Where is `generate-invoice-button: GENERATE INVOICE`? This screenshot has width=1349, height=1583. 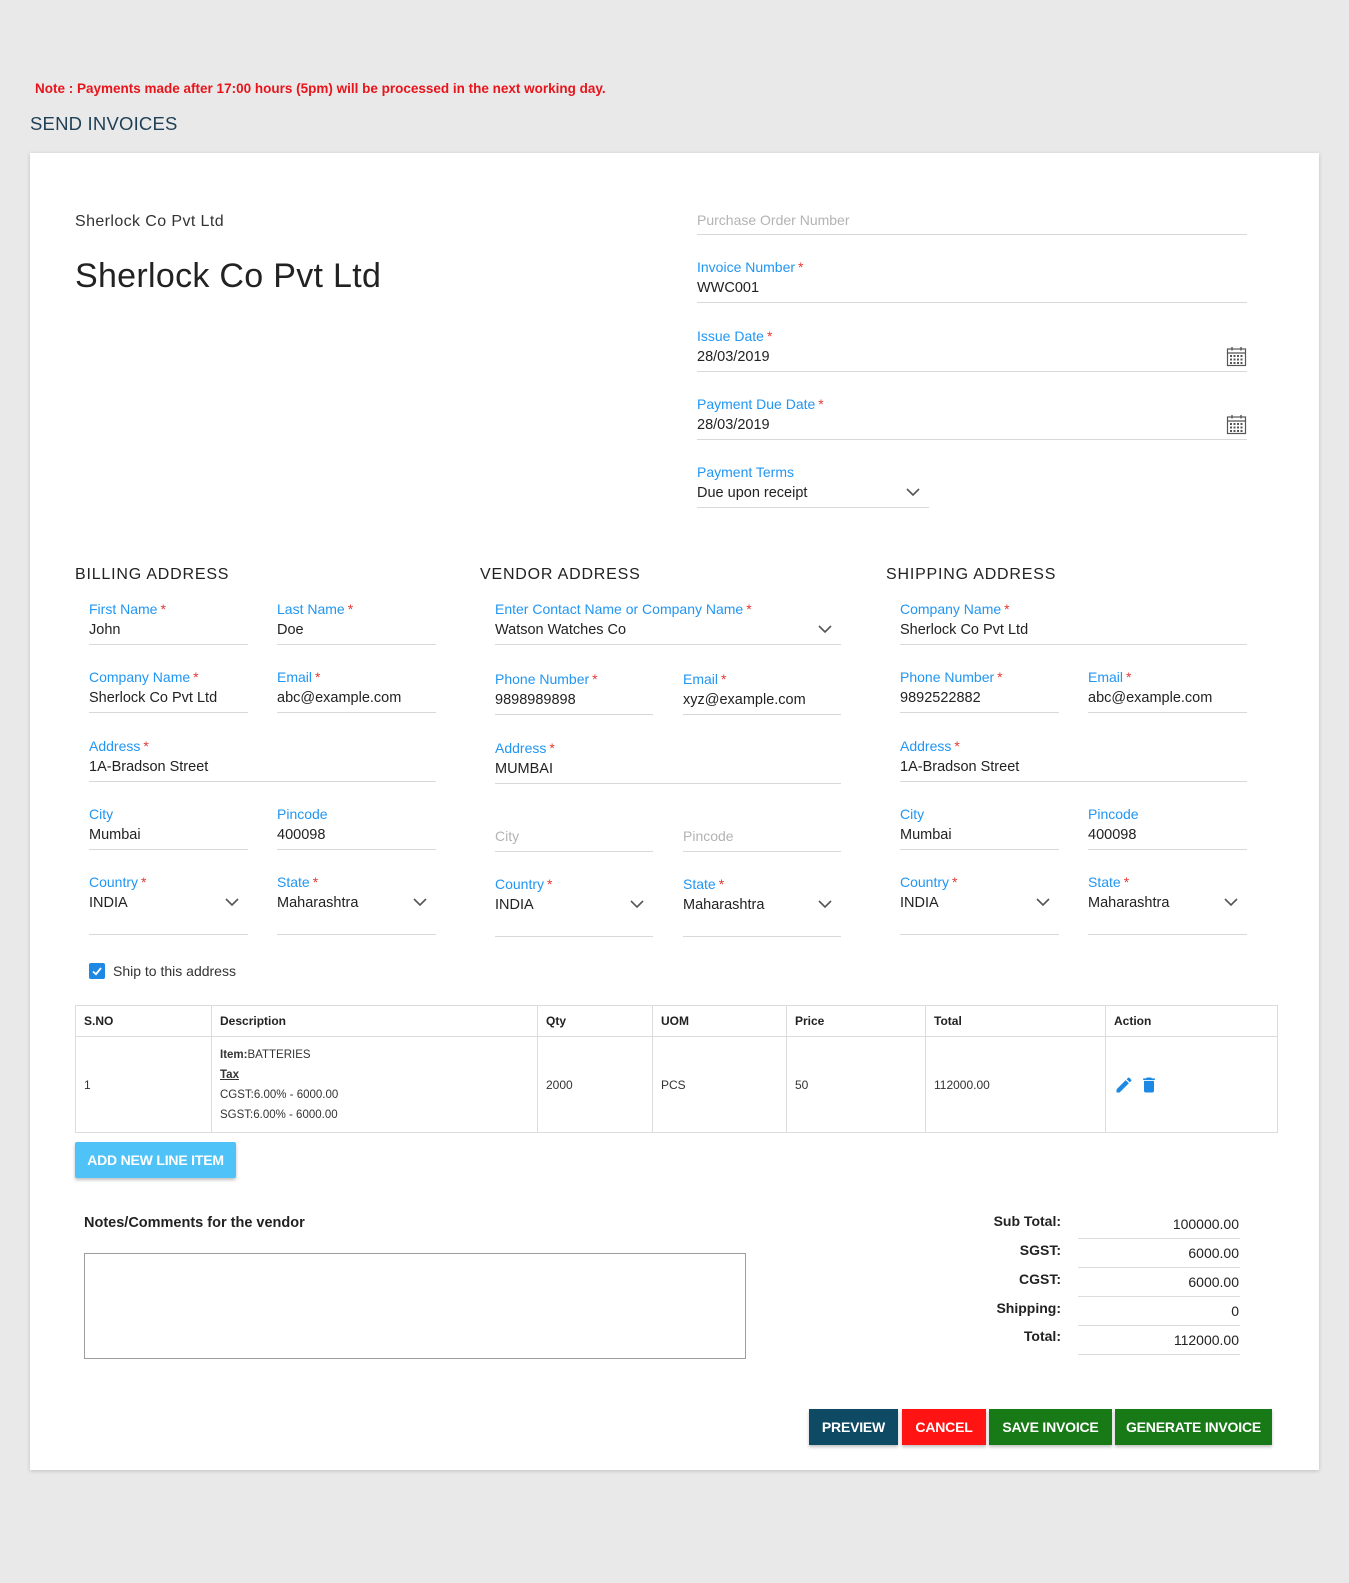
generate-invoice-button: GENERATE INVOICE is located at coordinates (1193, 1427).